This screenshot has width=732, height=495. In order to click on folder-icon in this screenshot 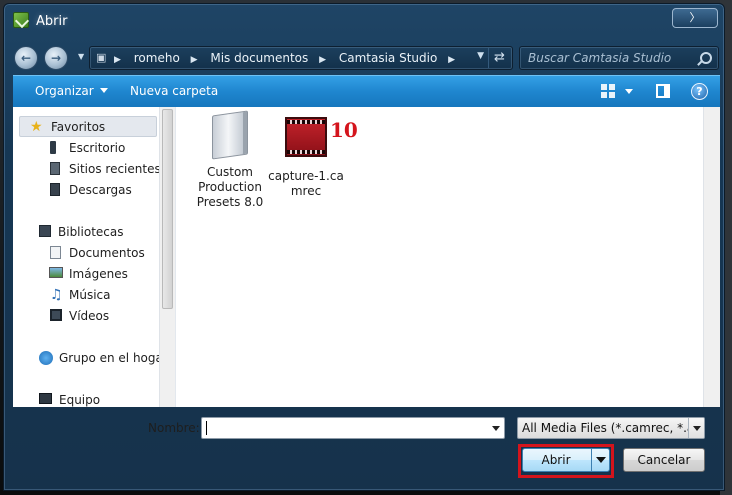, I will do `click(230, 135)`.